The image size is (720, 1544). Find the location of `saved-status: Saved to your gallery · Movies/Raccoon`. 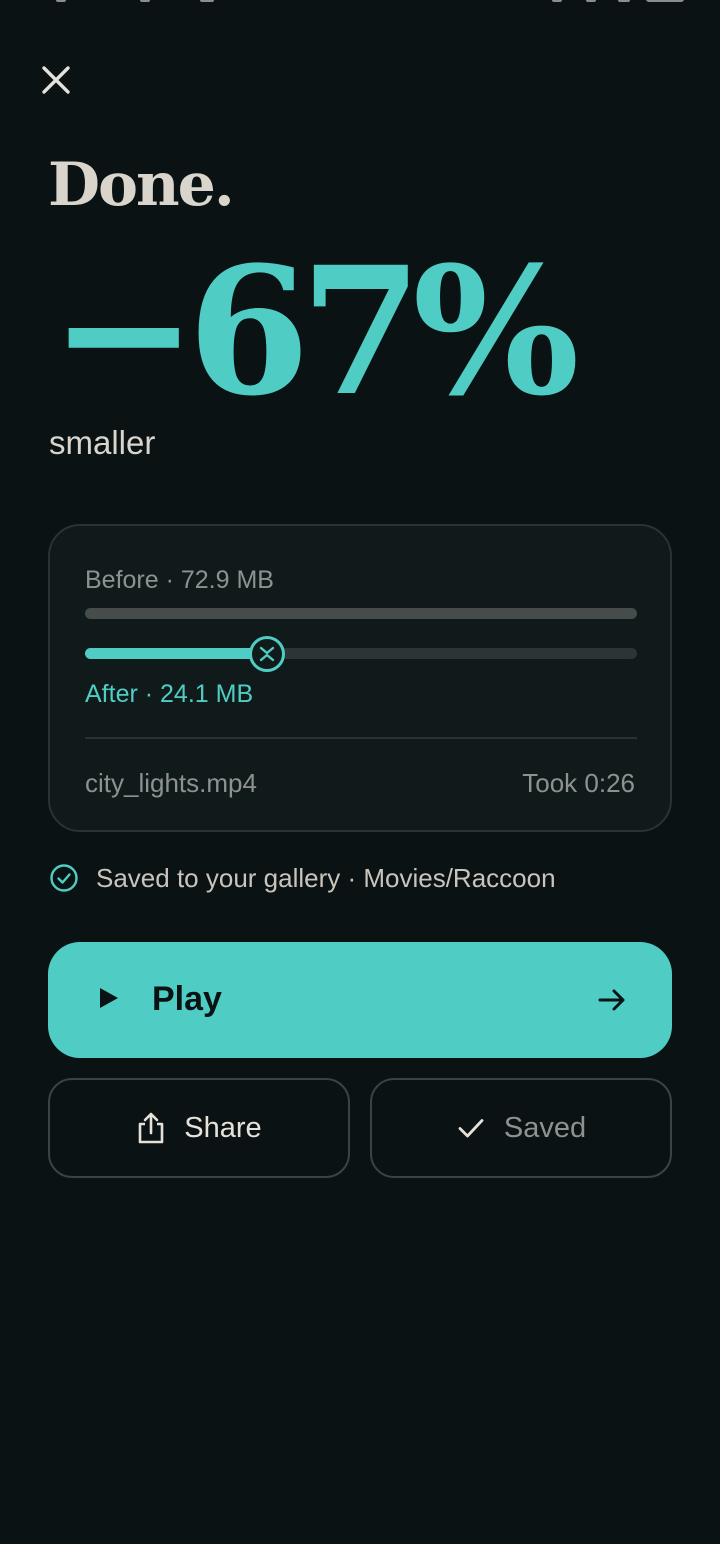

saved-status: Saved to your gallery · Movies/Raccoon is located at coordinates (302, 878).